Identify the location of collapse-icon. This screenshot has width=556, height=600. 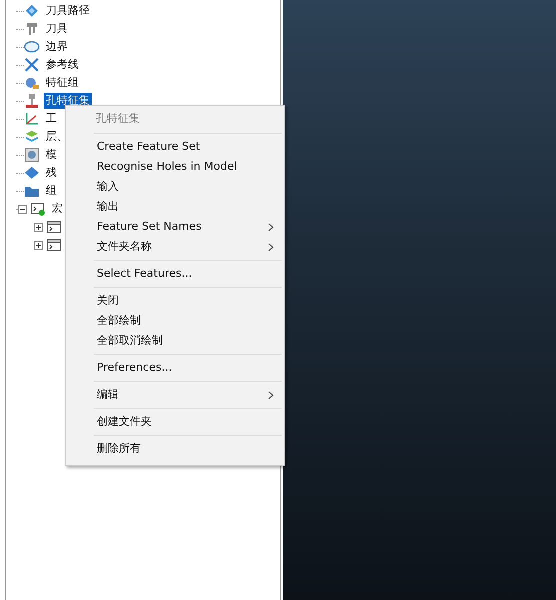
(22, 209).